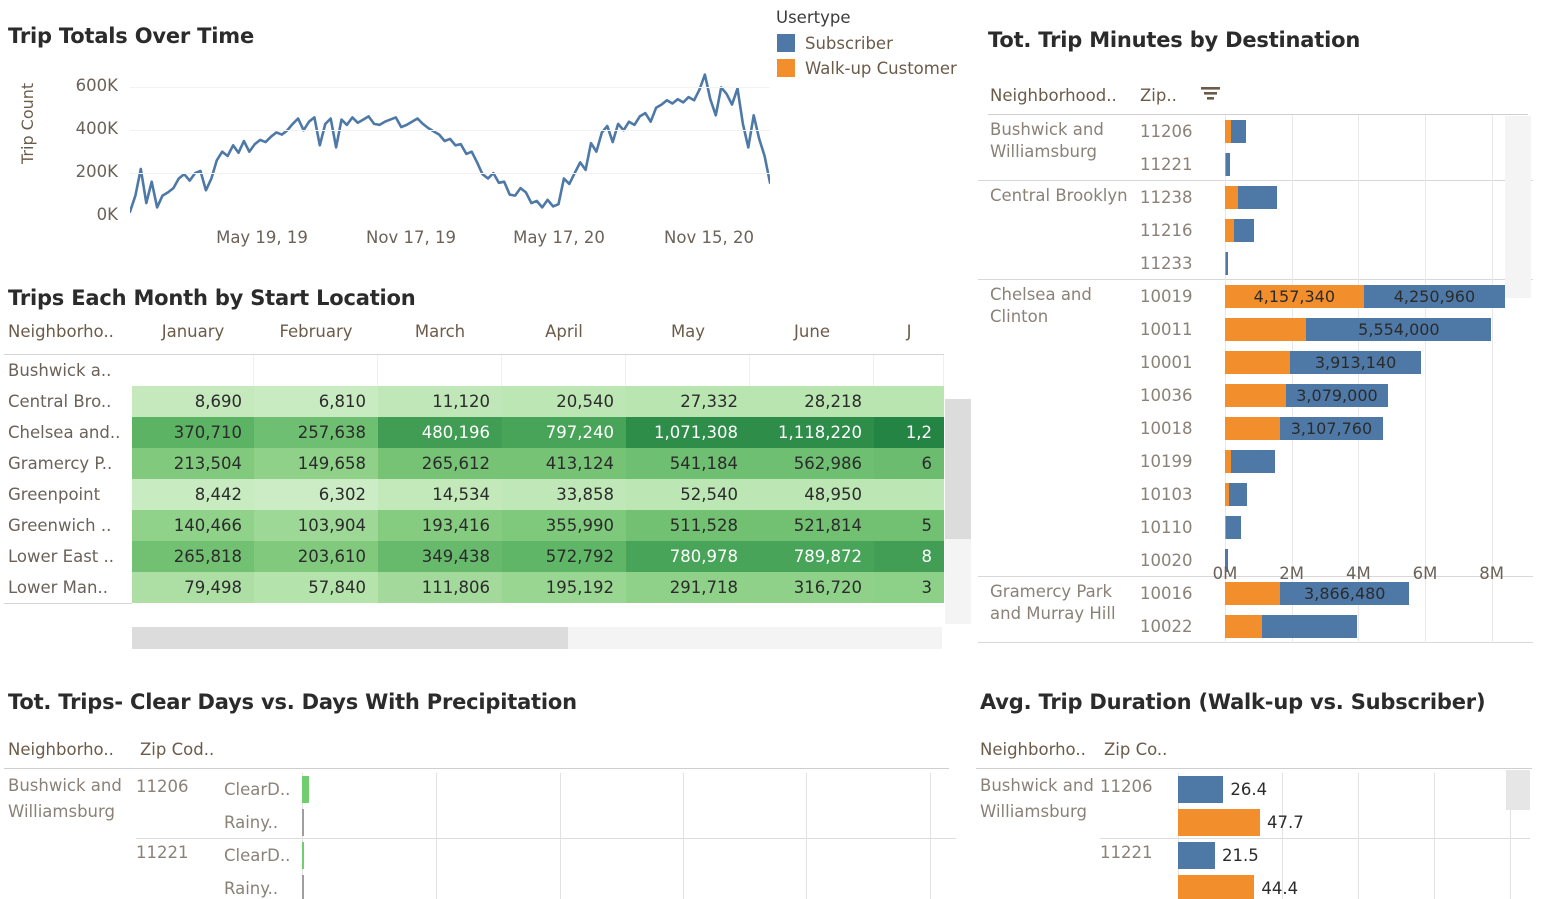 The height and width of the screenshot is (899, 1546). What do you see at coordinates (564, 556) in the screenshot?
I see `table-cell: 572,792` at bounding box center [564, 556].